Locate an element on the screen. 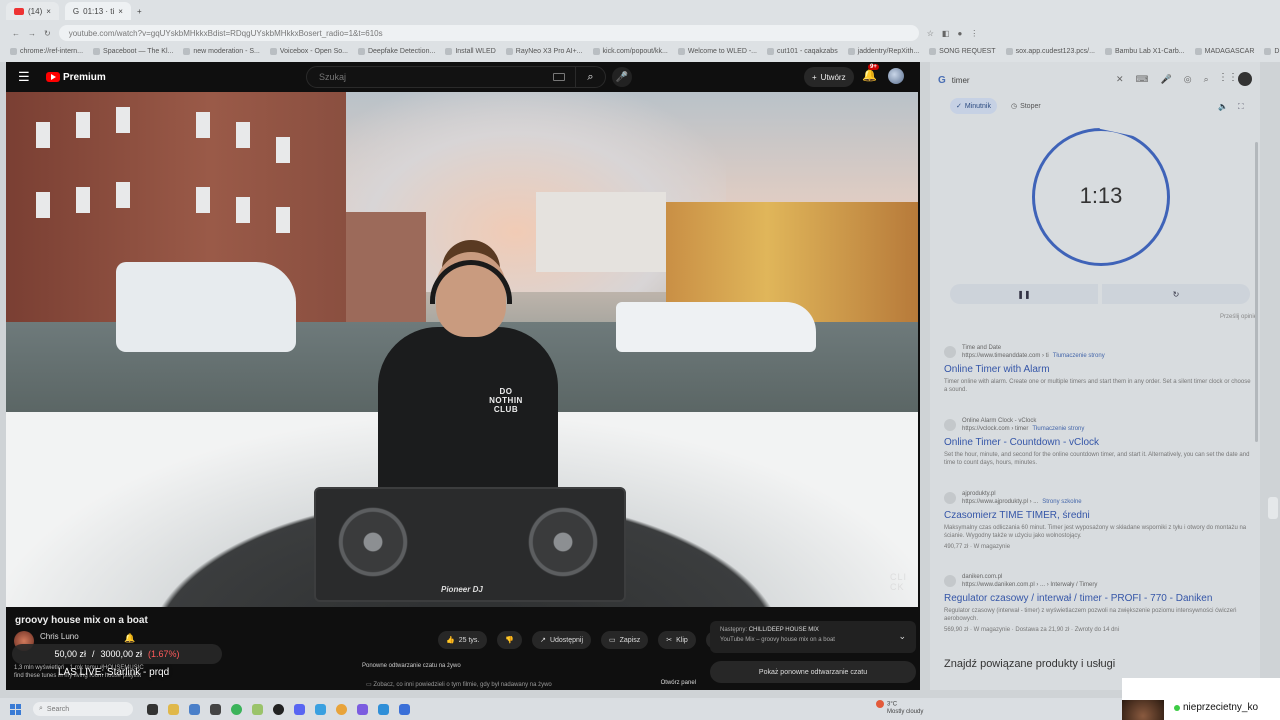  channel-name: Chris Luno is located at coordinates (59, 636).